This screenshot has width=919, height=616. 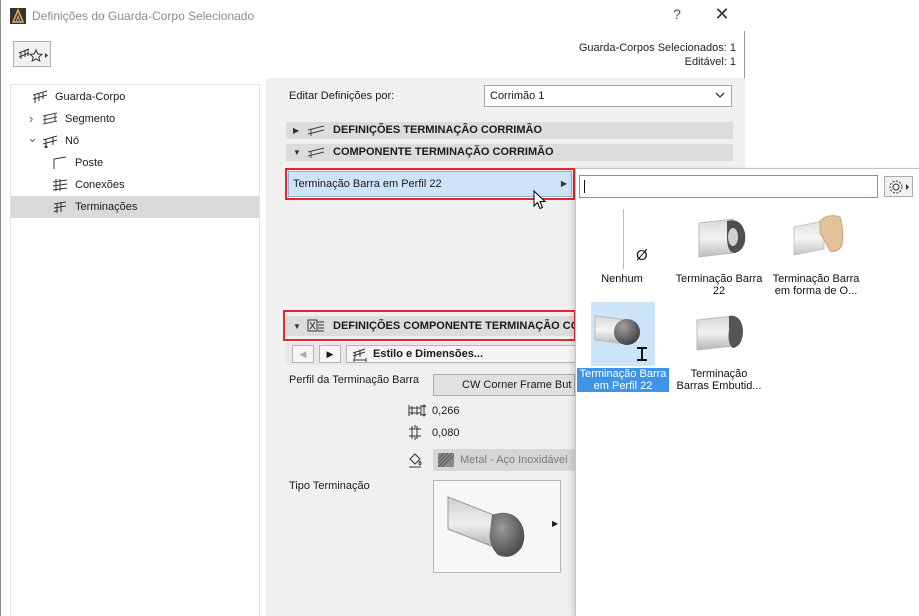 I want to click on dimensions-icon, so click(x=359, y=355).